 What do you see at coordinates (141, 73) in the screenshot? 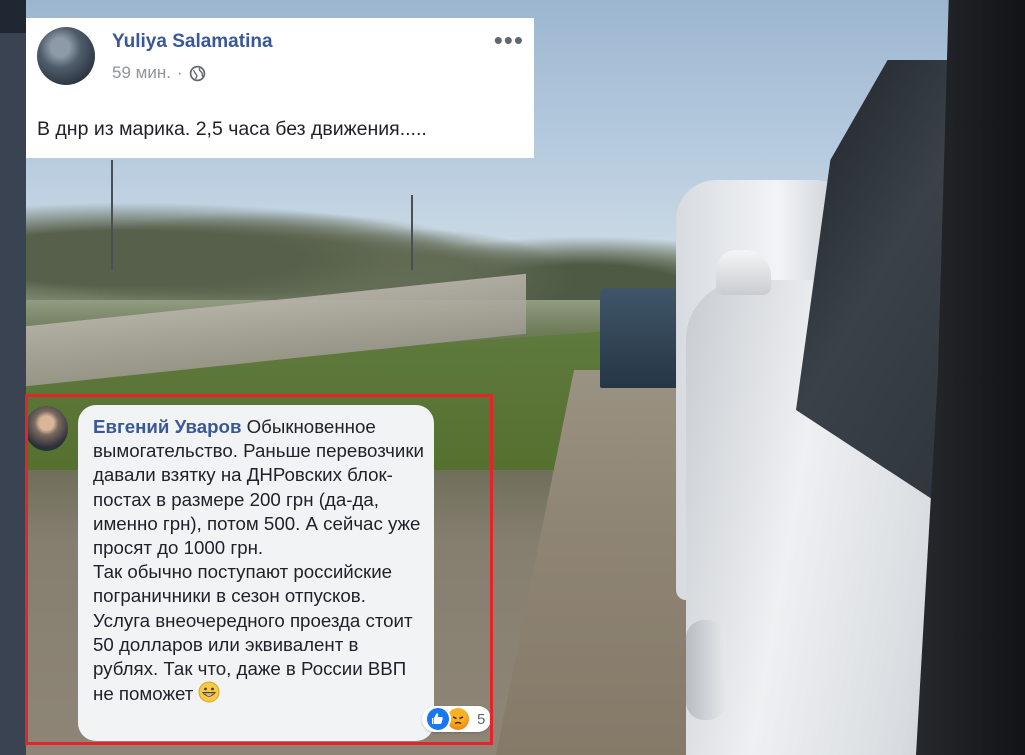
I see `post-time: 59 мин.` at bounding box center [141, 73].